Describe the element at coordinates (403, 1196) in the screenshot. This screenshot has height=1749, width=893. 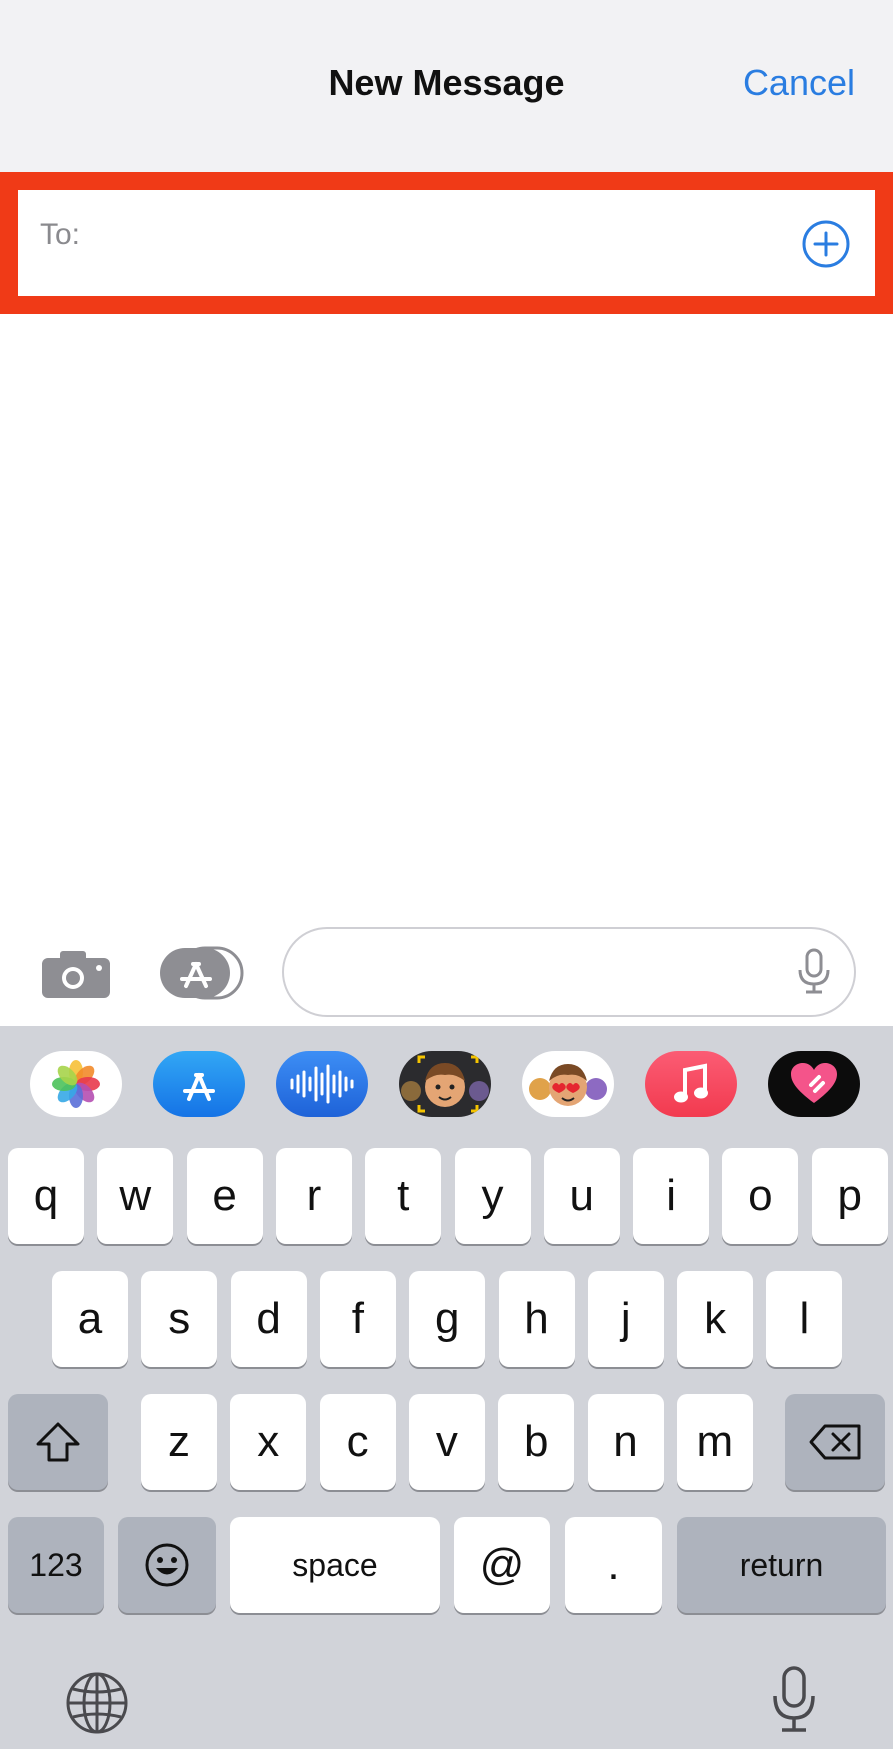
I see `key-t: t` at that location.